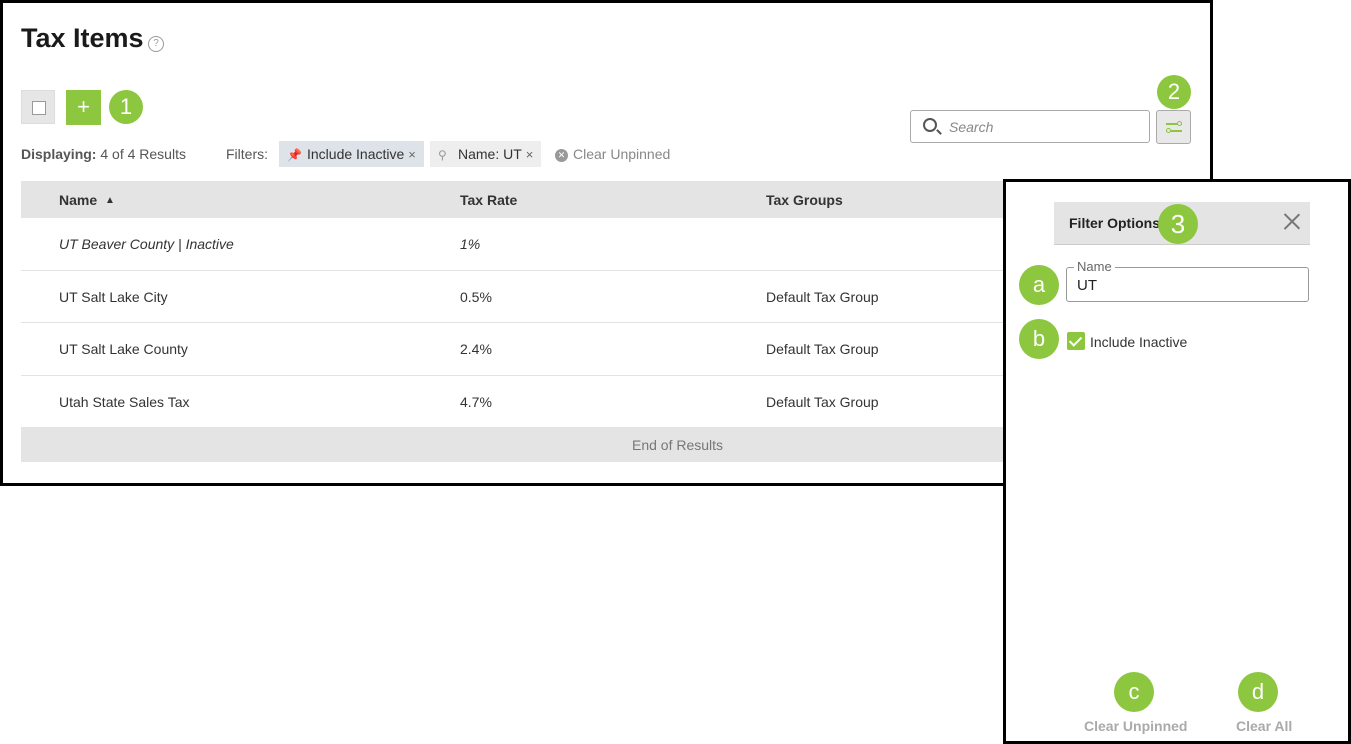 The width and height of the screenshot is (1351, 744). What do you see at coordinates (1076, 341) in the screenshot?
I see `include-inactive-checkbox` at bounding box center [1076, 341].